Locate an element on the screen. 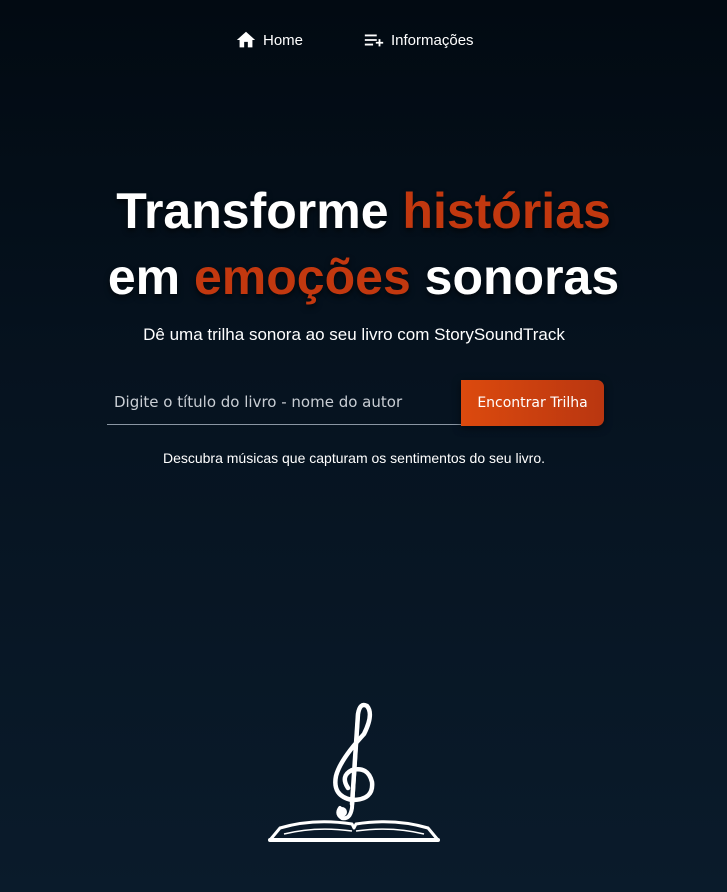 The width and height of the screenshot is (727, 892). hero-title-accent: histórias is located at coordinates (506, 211).